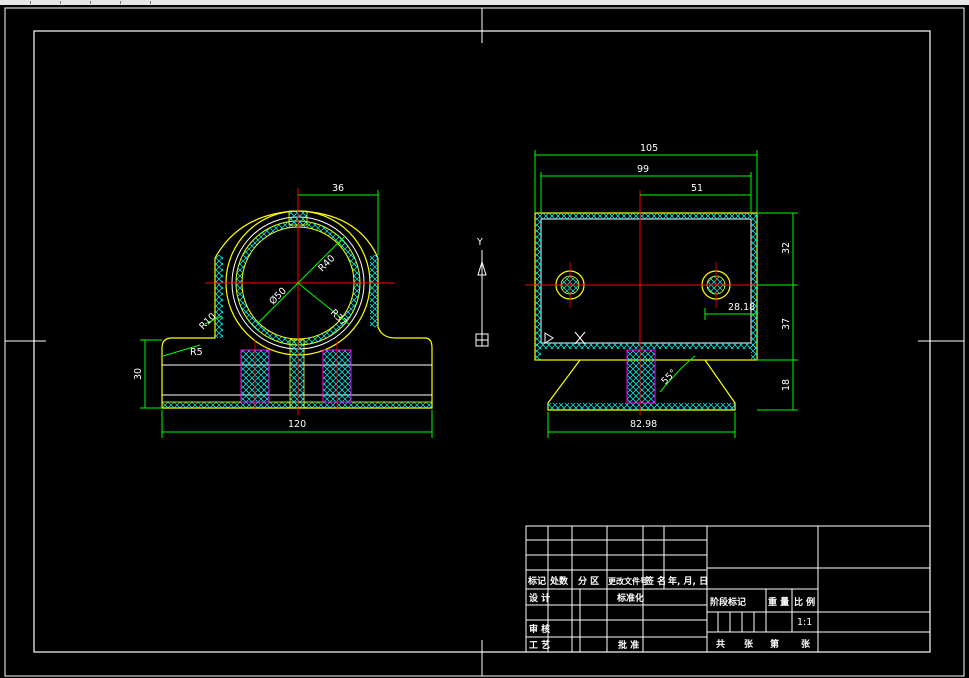  What do you see at coordinates (283, 310) in the screenshot?
I see `front-view: 36 R40 R37 Ø50 R10 R5 30 120` at bounding box center [283, 310].